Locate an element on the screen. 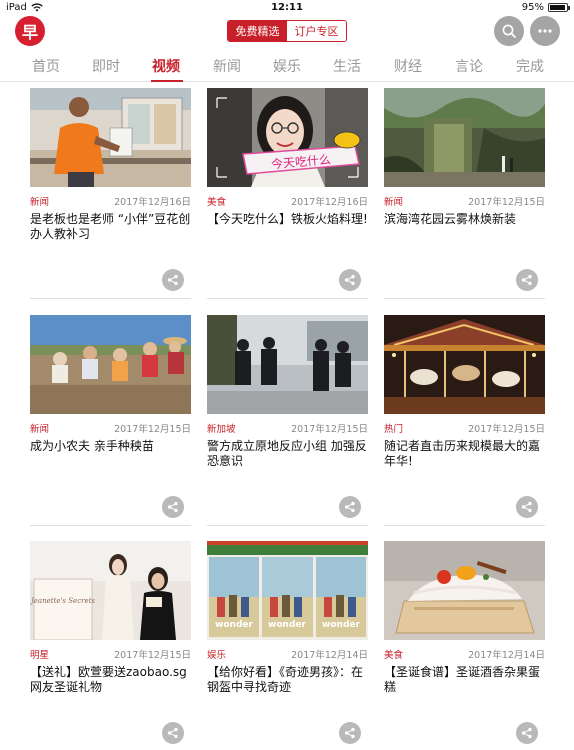 Image resolution: width=574 pixels, height=750 pixels. card-title: 是老板也是老师 “小伴”豆花创办人教补习 is located at coordinates (110, 227).